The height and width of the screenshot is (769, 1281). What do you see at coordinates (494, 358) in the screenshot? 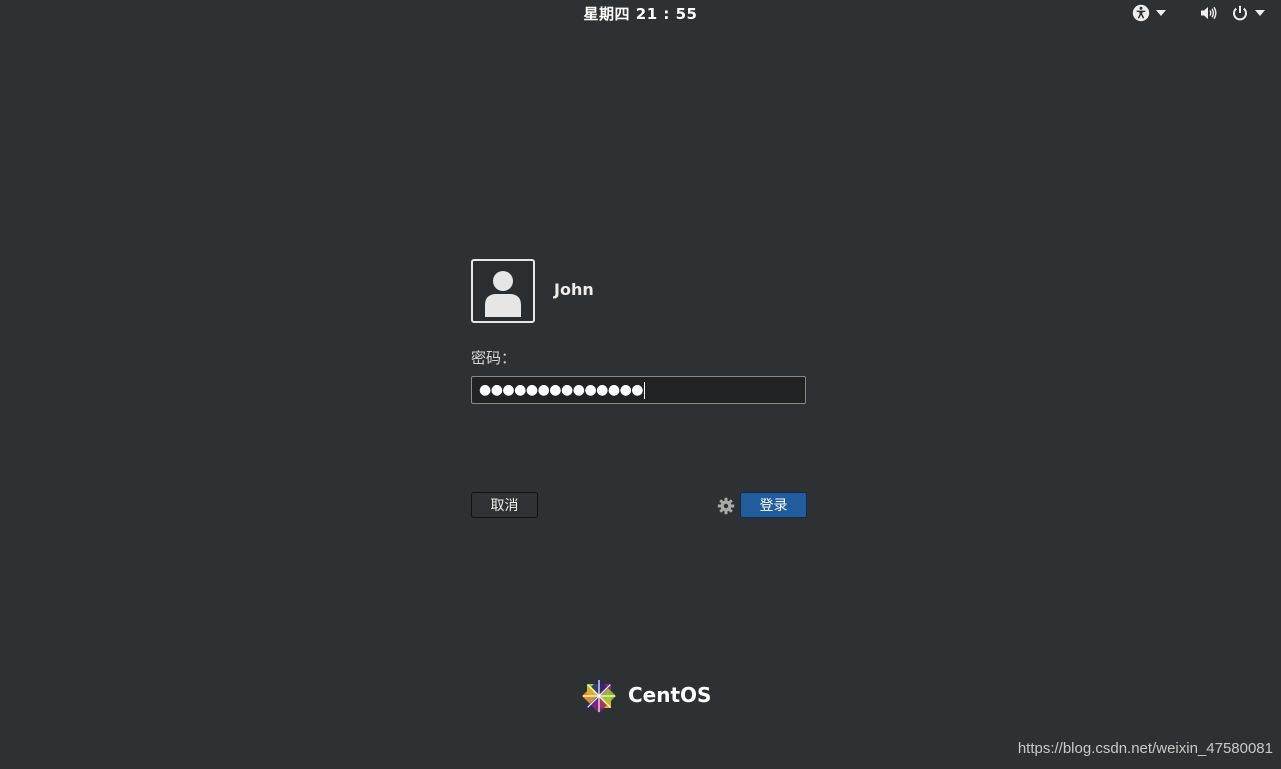
I see `password-label: 密码：` at bounding box center [494, 358].